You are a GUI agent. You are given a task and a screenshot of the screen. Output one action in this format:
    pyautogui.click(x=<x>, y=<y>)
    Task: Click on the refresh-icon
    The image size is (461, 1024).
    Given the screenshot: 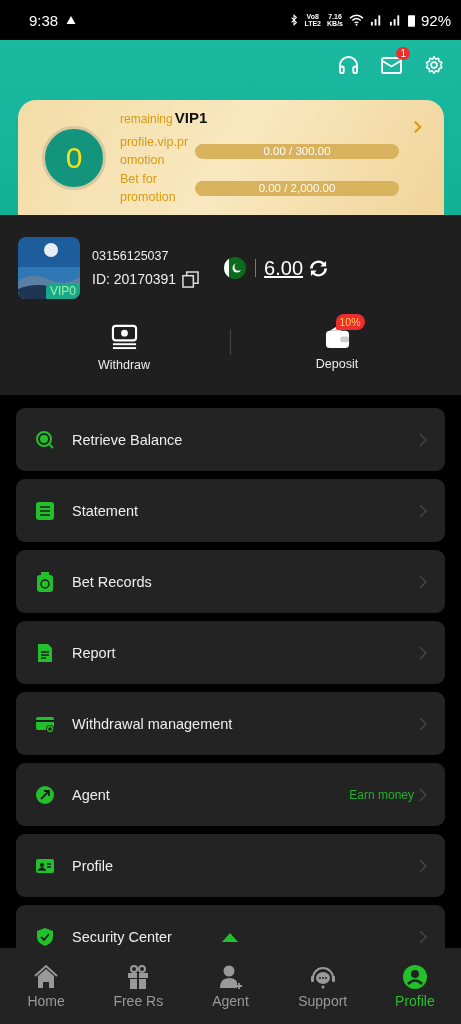 What is the action you would take?
    pyautogui.click(x=318, y=268)
    